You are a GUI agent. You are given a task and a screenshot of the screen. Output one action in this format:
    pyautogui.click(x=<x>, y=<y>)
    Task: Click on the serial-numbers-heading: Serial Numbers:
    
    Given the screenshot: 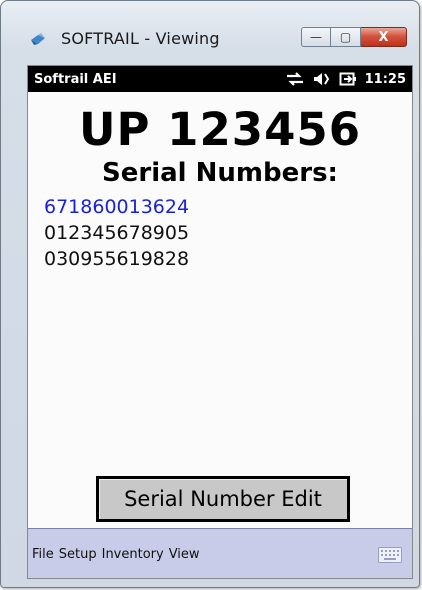 What is the action you would take?
    pyautogui.click(x=220, y=173)
    